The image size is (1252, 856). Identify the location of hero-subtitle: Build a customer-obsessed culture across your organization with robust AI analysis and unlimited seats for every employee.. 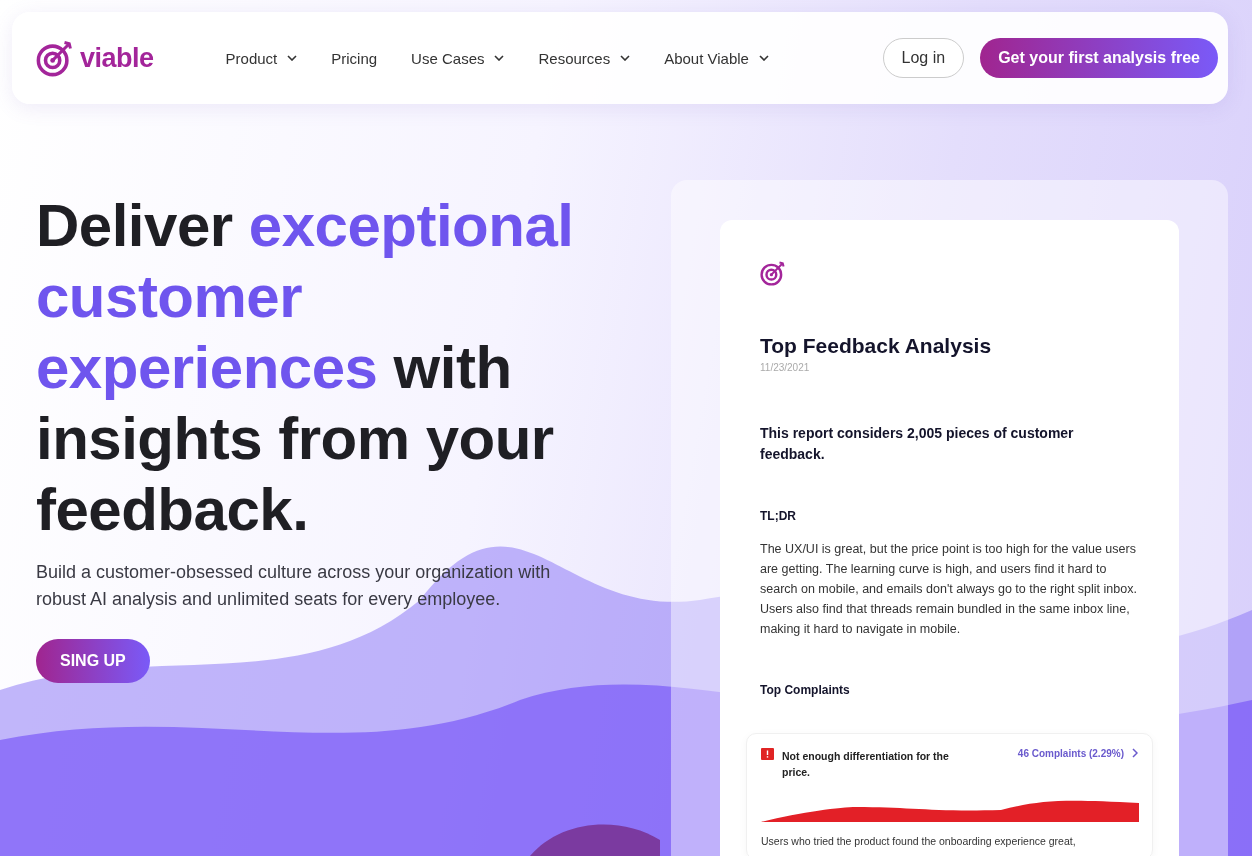
(294, 586).